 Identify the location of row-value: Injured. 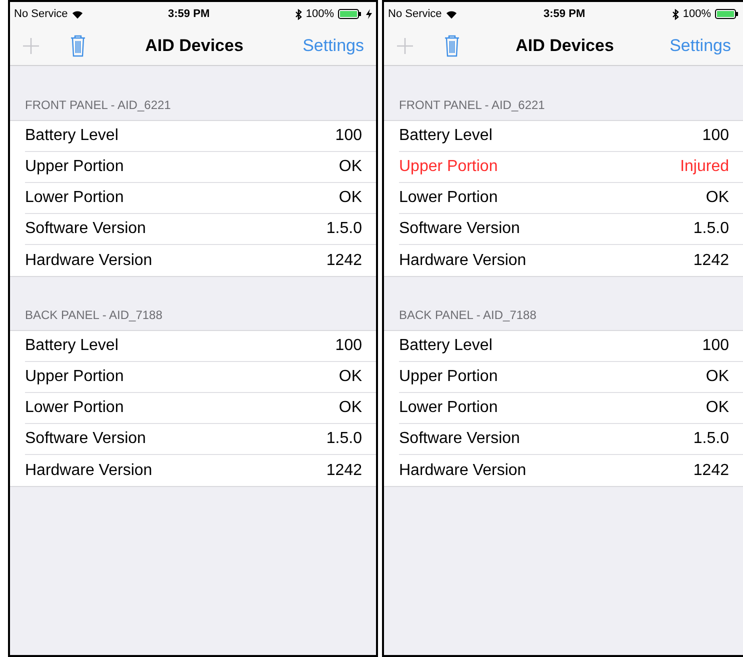
(704, 167).